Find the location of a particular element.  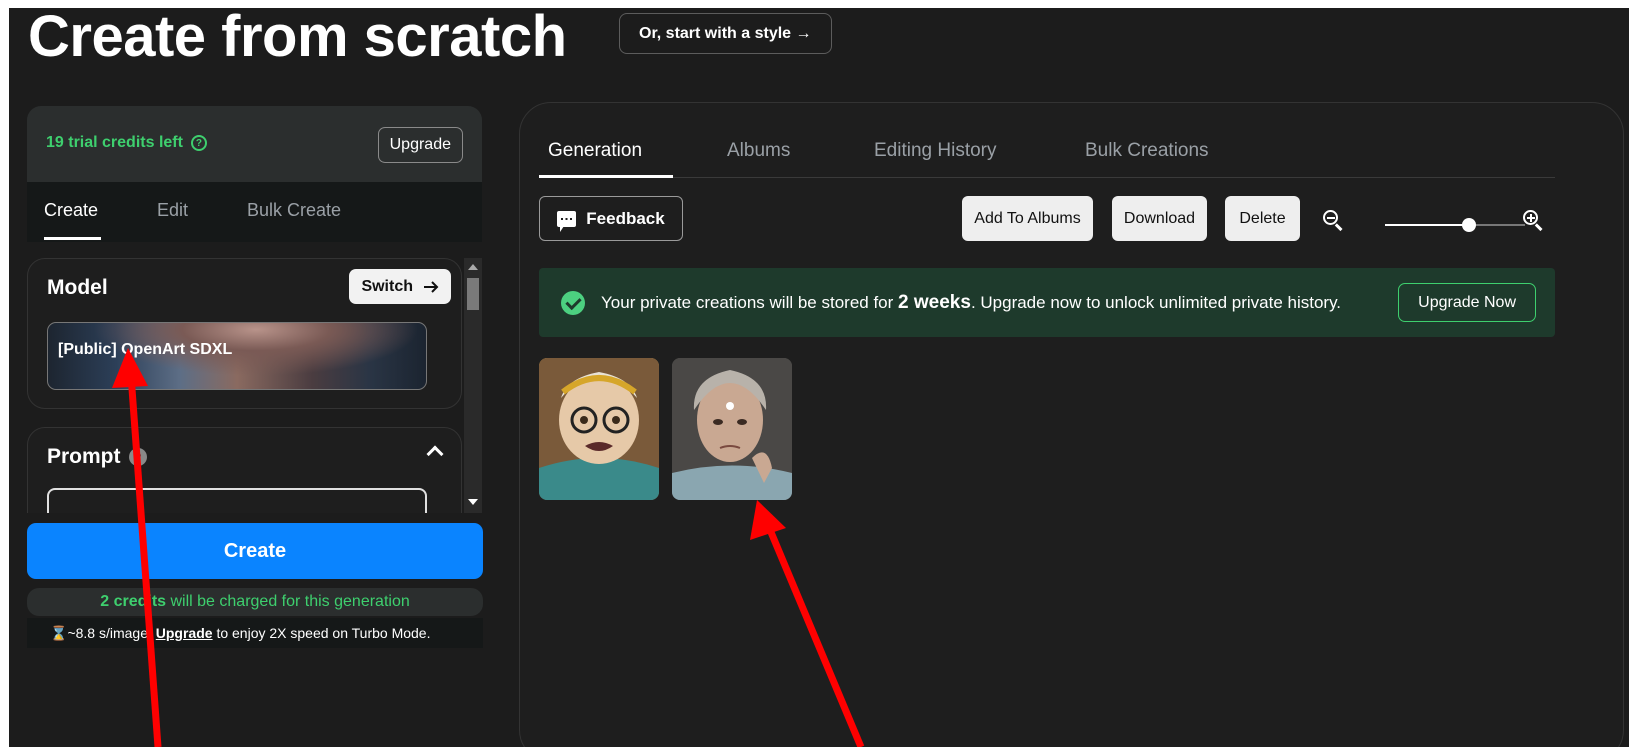

left-tab-bar: Create Edit Bulk Create is located at coordinates (254, 212).